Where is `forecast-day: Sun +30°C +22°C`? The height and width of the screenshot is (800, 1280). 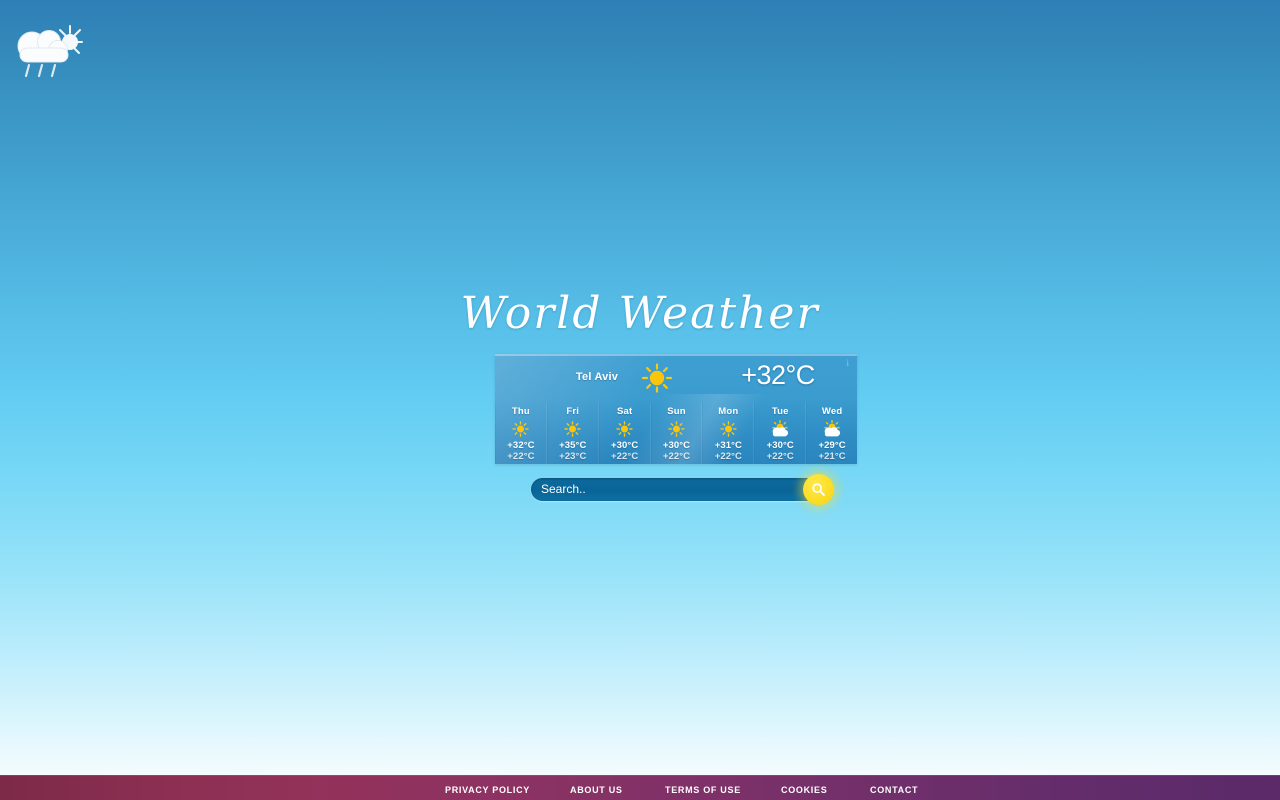 forecast-day: Sun +30°C +22°C is located at coordinates (676, 433).